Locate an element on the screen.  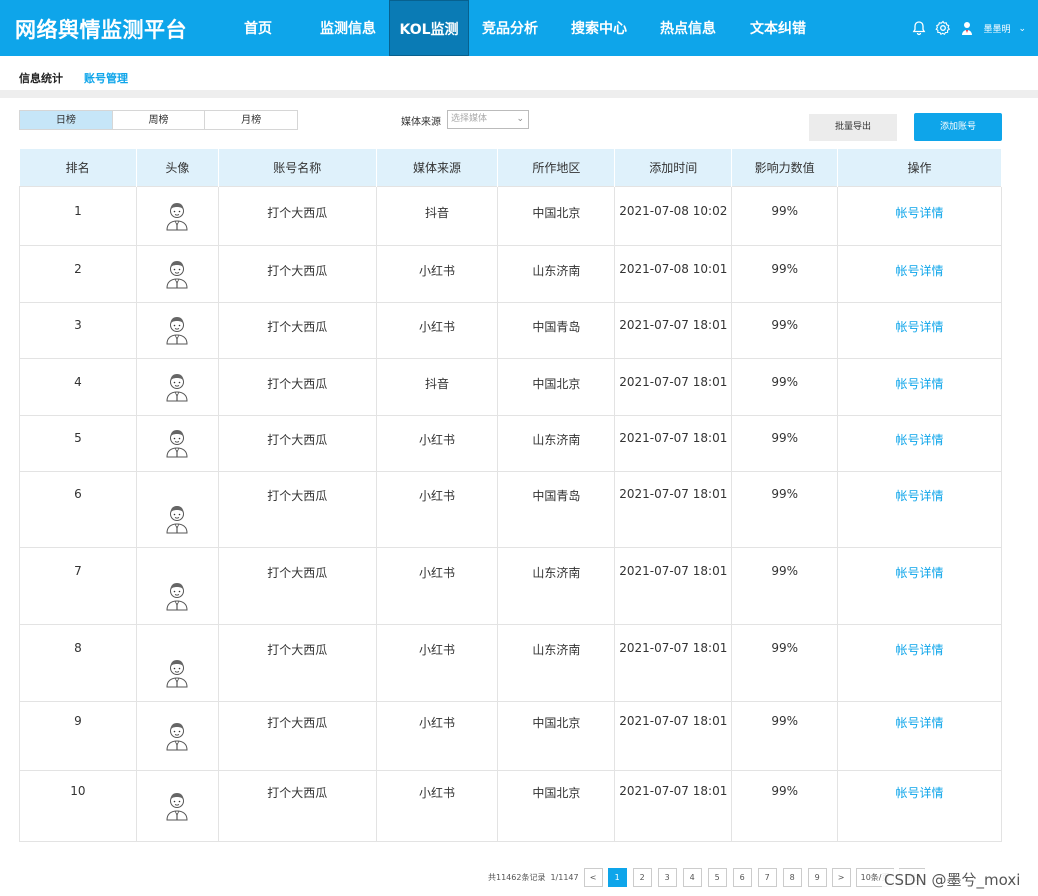
cell-time: 2021-07-07 18:01 is located at coordinates (673, 509).